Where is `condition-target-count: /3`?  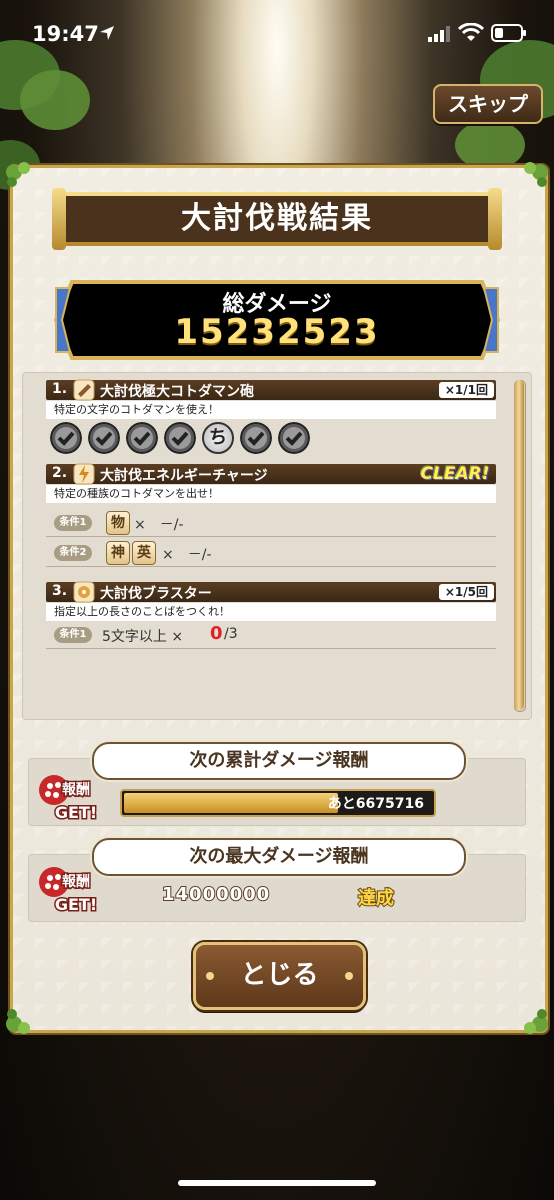 condition-target-count: /3 is located at coordinates (231, 634).